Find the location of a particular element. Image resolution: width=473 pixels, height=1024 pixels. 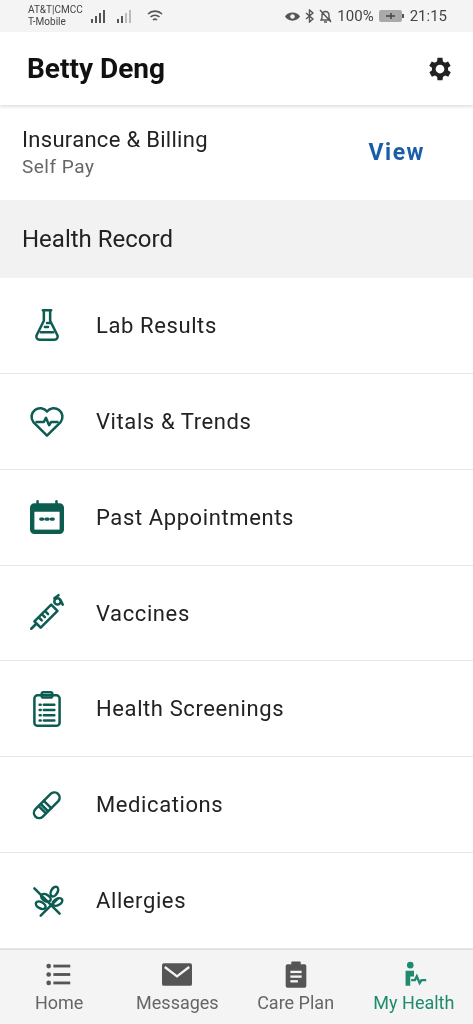

page-title: Betty Deng is located at coordinates (96, 68).